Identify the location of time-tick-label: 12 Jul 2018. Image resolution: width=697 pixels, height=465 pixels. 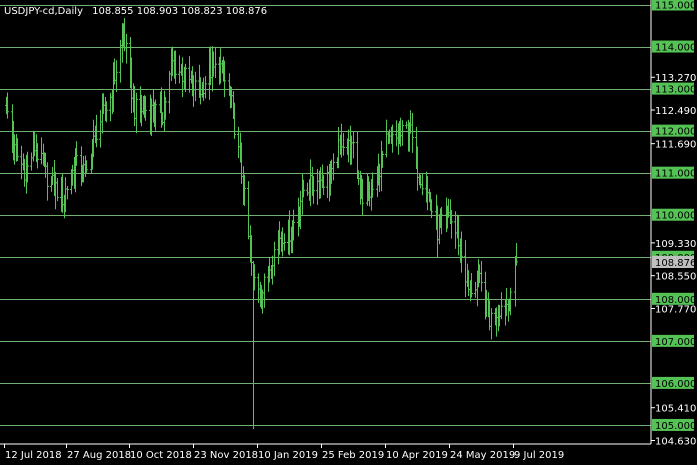
(33, 455).